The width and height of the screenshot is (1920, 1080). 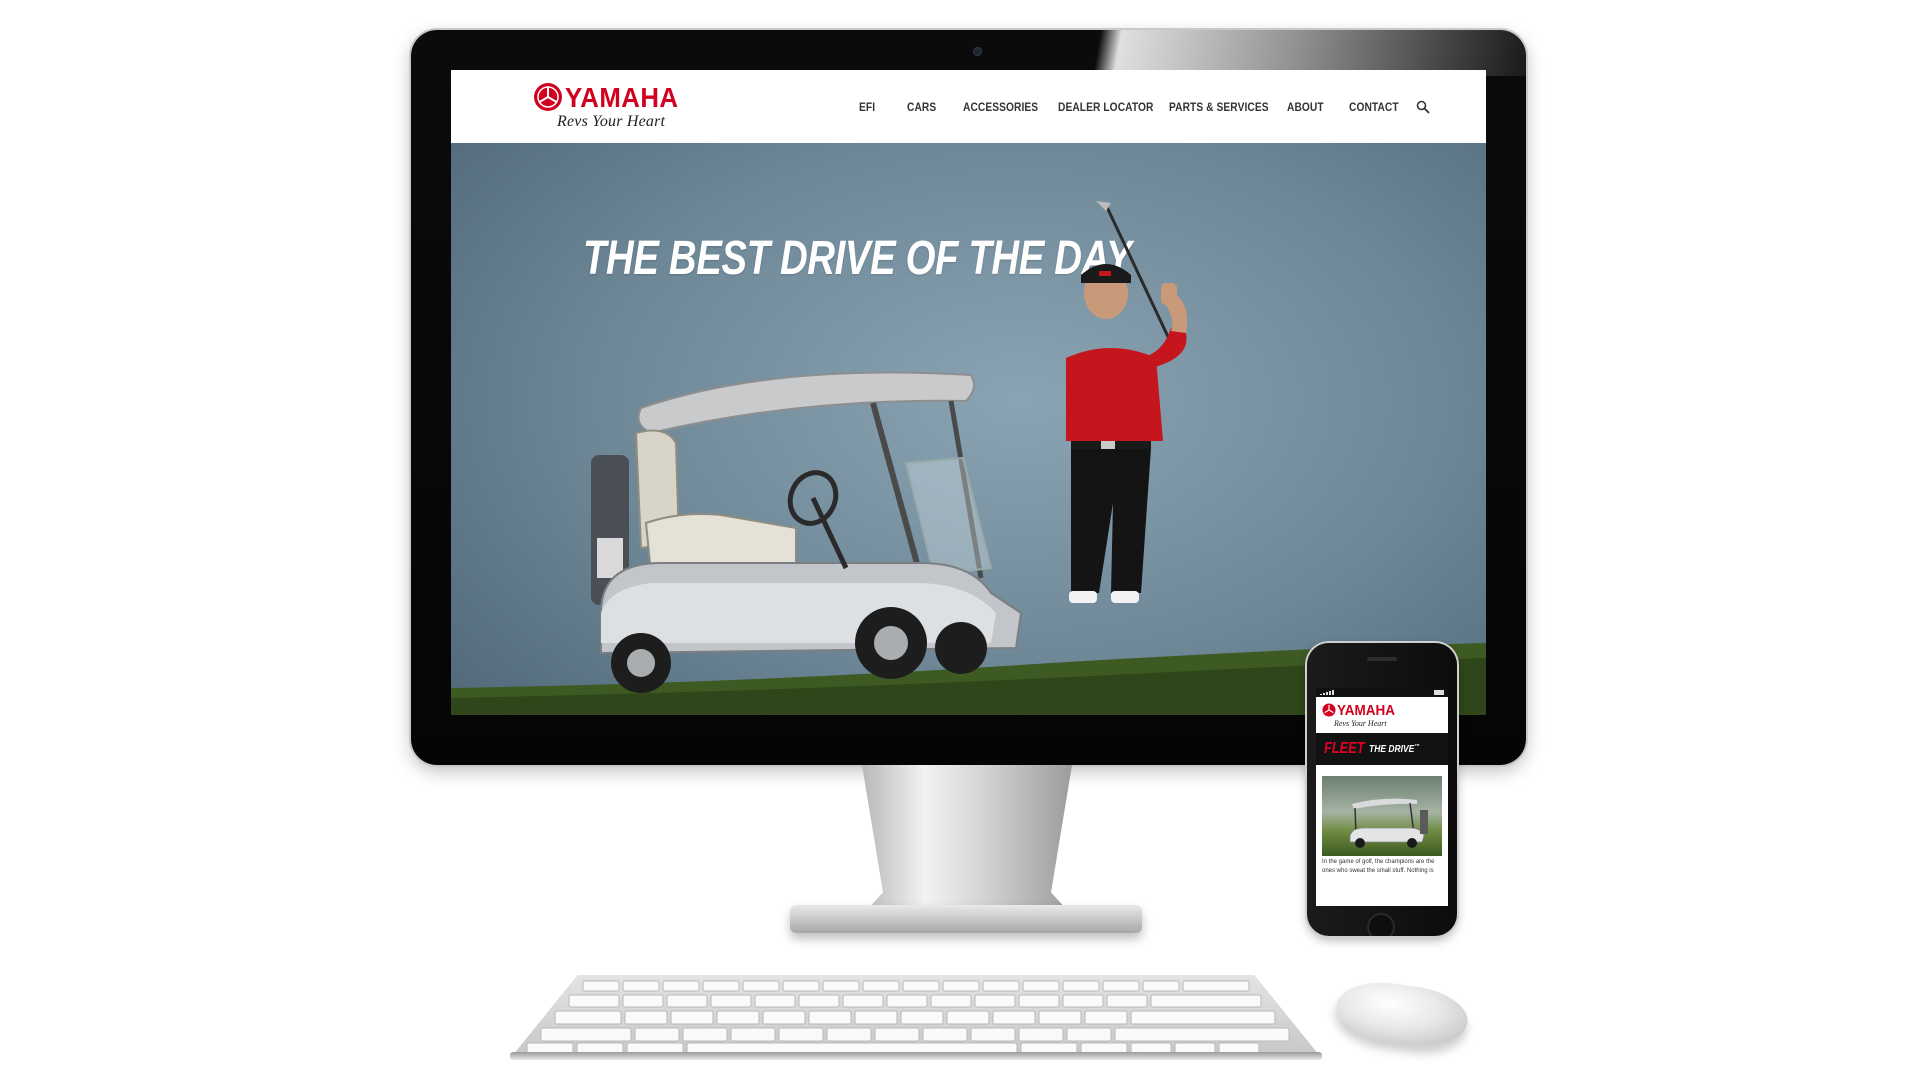 I want to click on phone-status-bar, so click(x=1382, y=692).